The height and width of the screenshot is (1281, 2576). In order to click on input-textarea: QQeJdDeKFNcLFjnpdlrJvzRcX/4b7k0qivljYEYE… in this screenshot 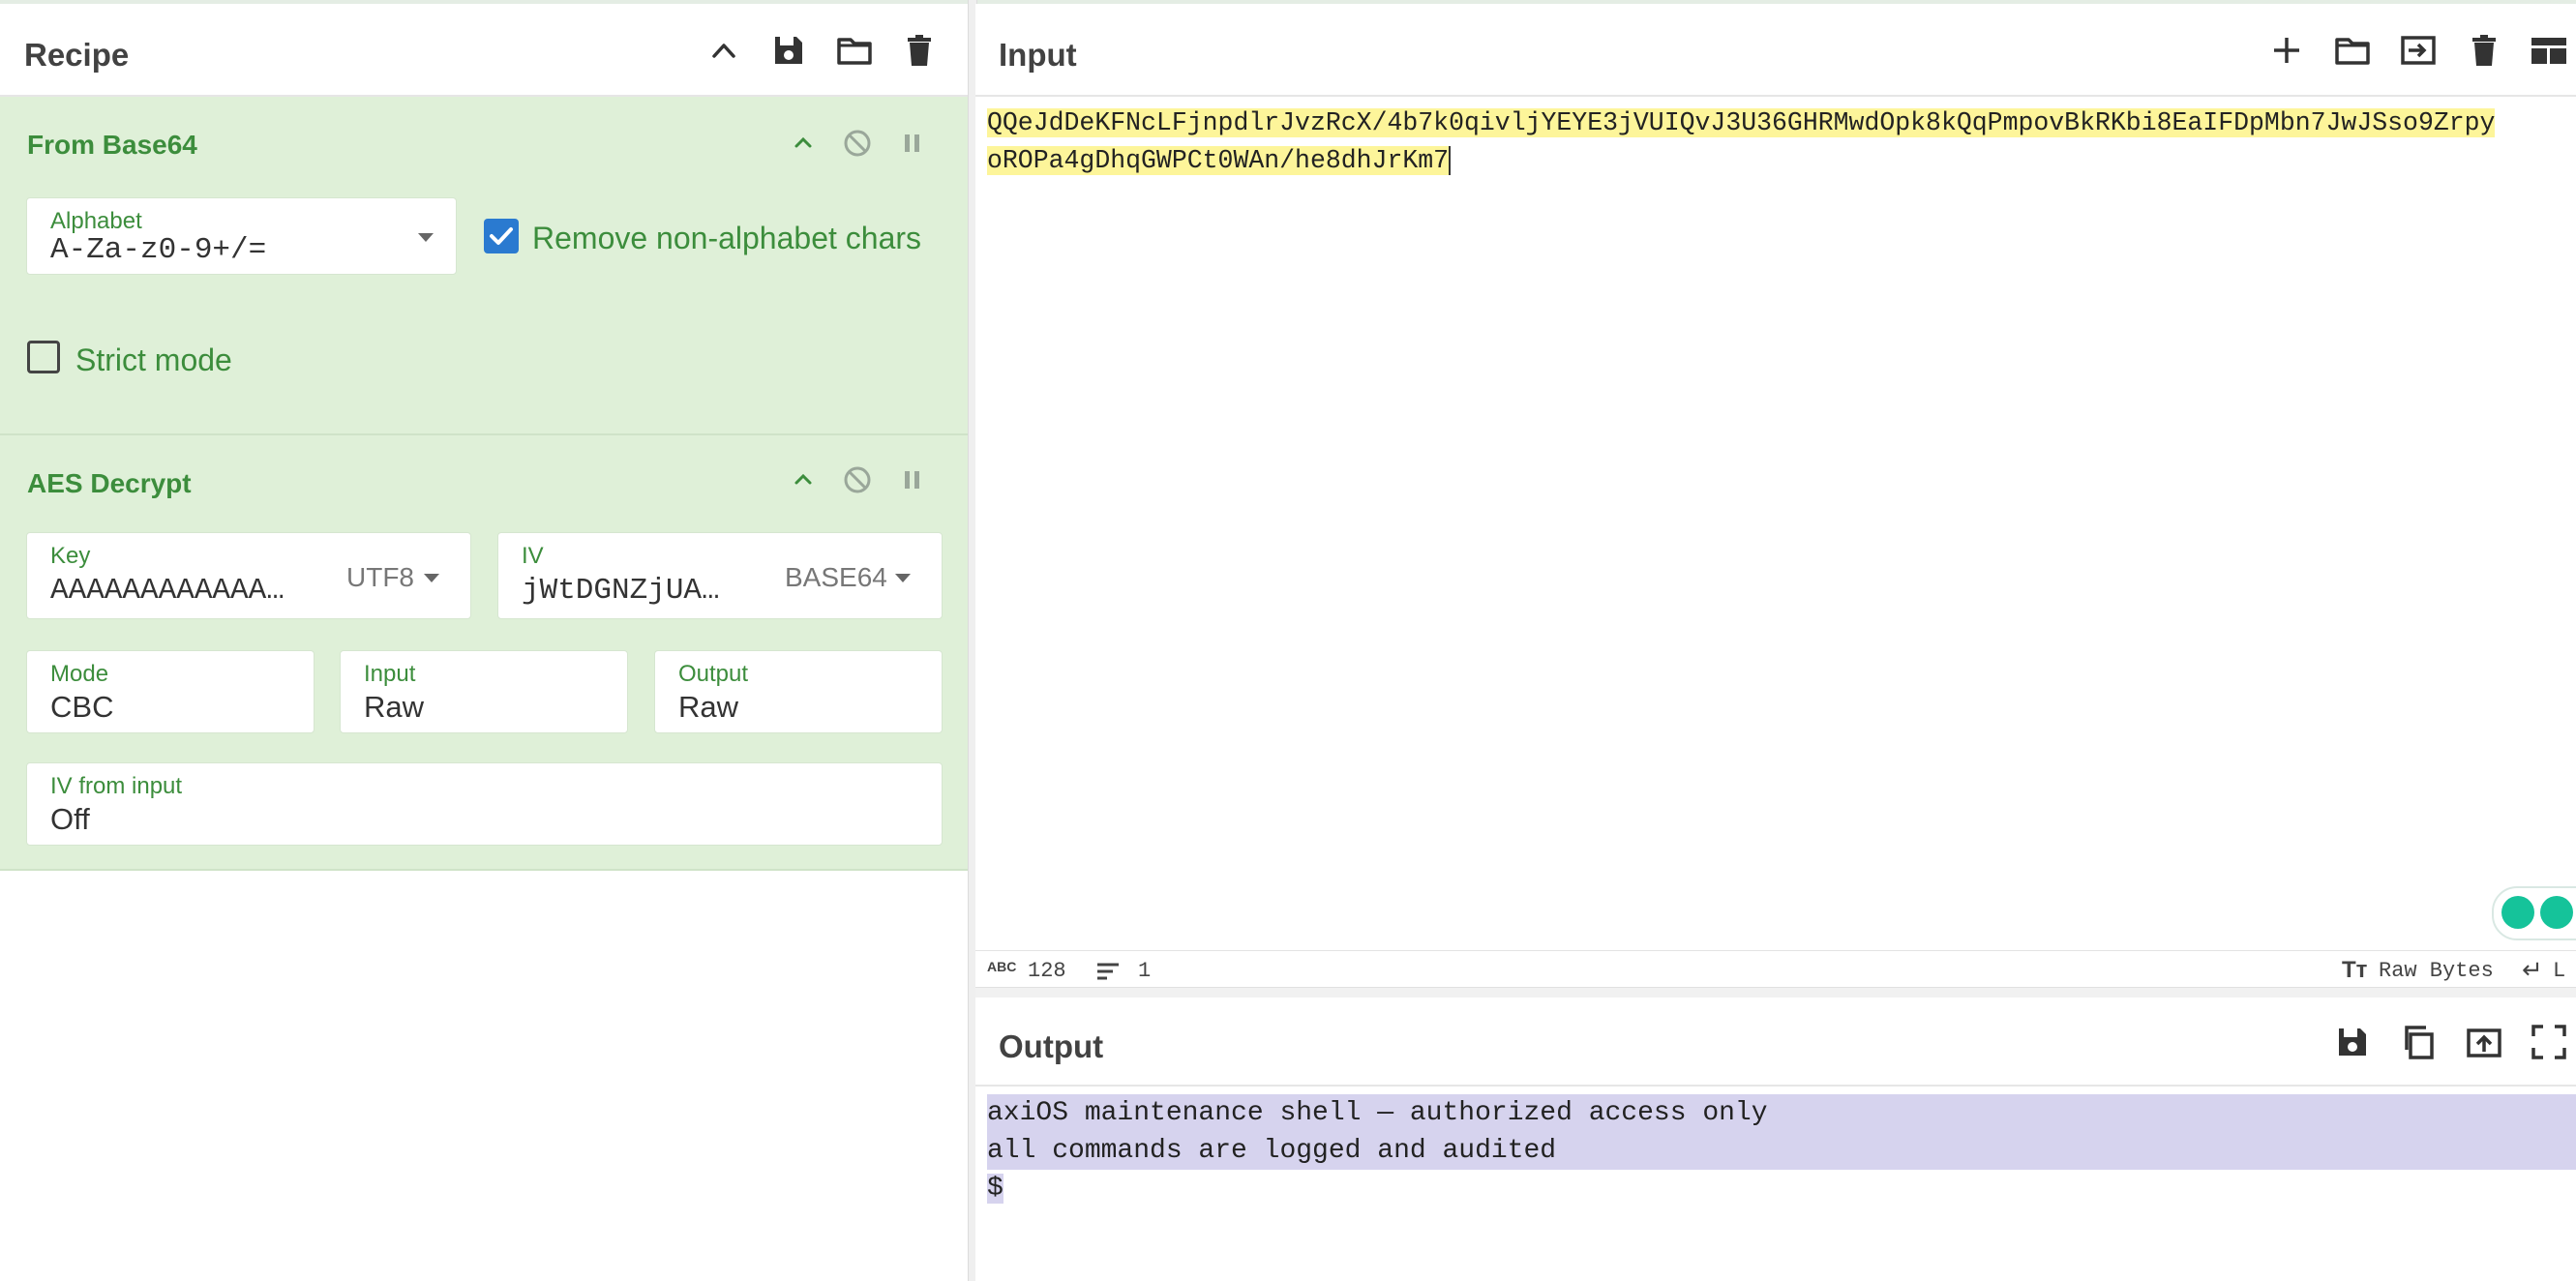, I will do `click(1780, 142)`.